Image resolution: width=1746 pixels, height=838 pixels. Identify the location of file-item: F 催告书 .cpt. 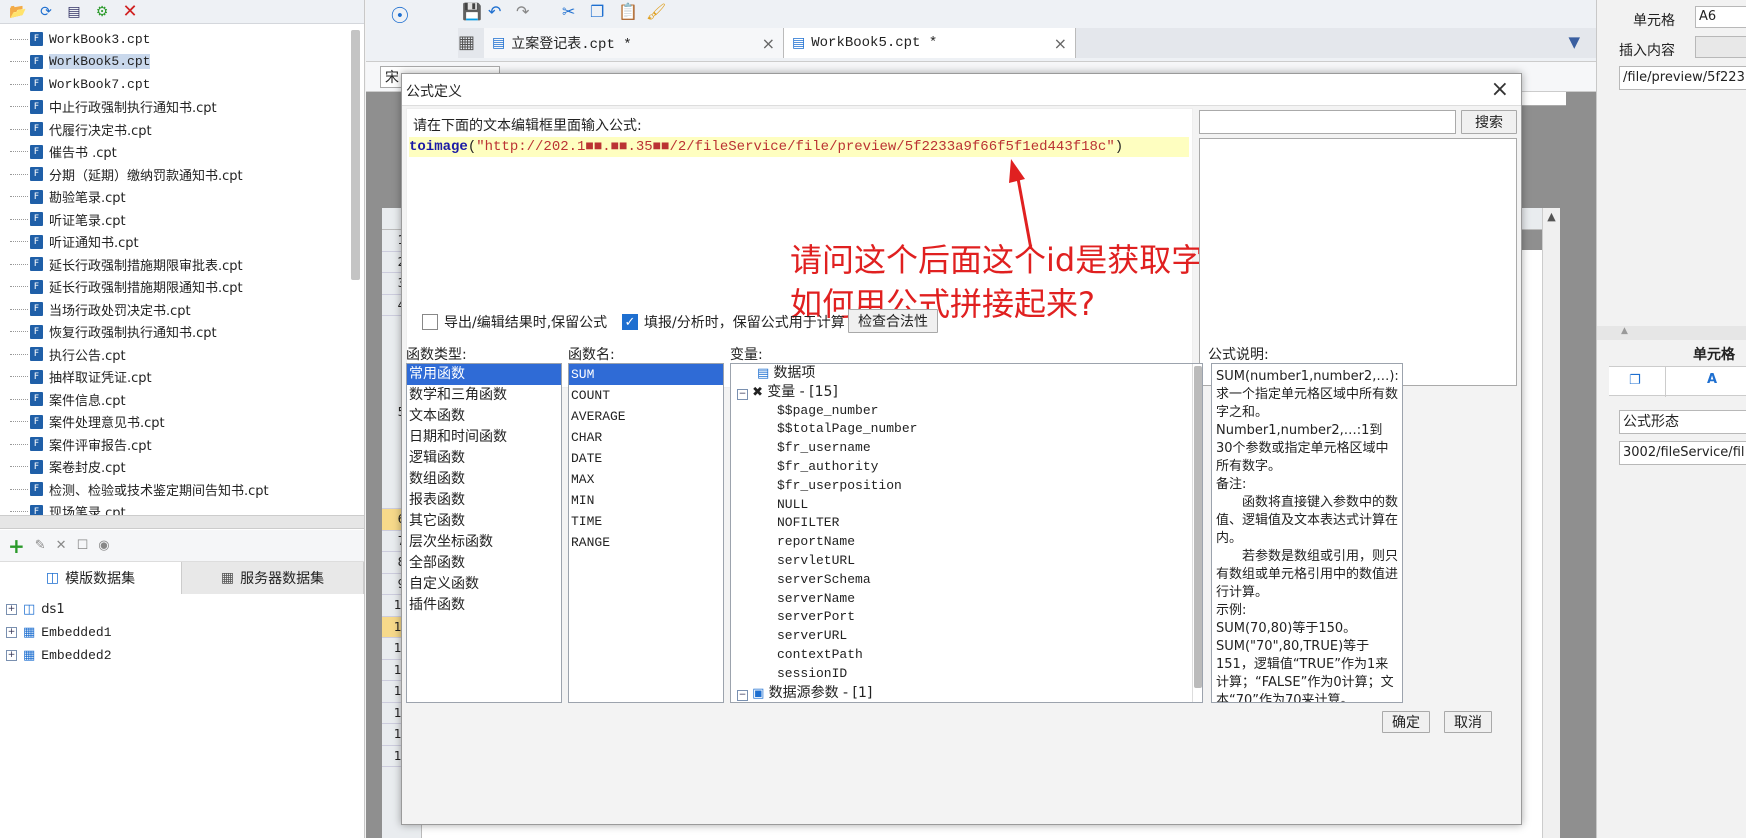
(175, 152).